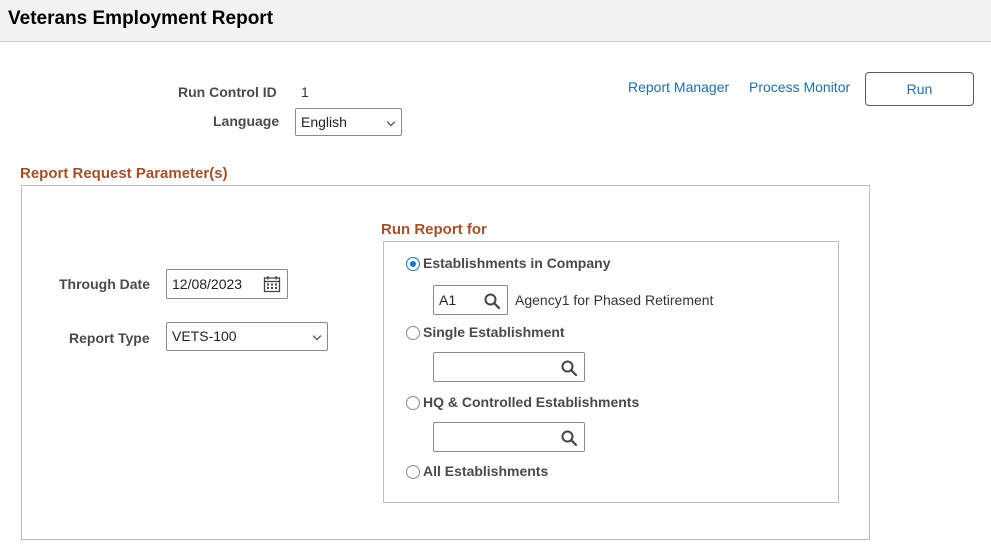  What do you see at coordinates (434, 229) in the screenshot?
I see `run-report-for-title: Run Report for` at bounding box center [434, 229].